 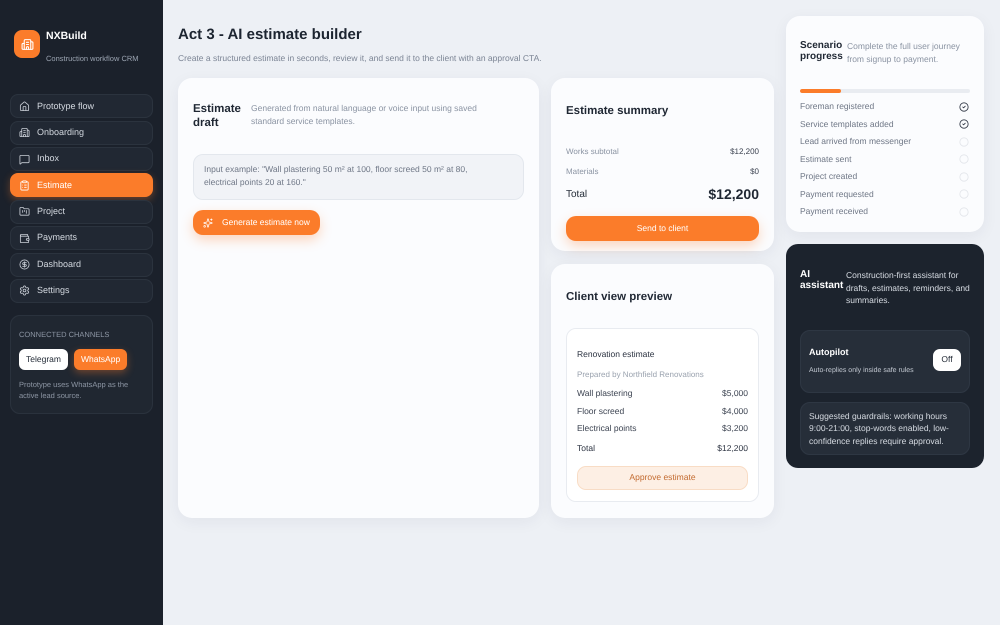 What do you see at coordinates (217, 116) in the screenshot?
I see `card-title: Estimate draft` at bounding box center [217, 116].